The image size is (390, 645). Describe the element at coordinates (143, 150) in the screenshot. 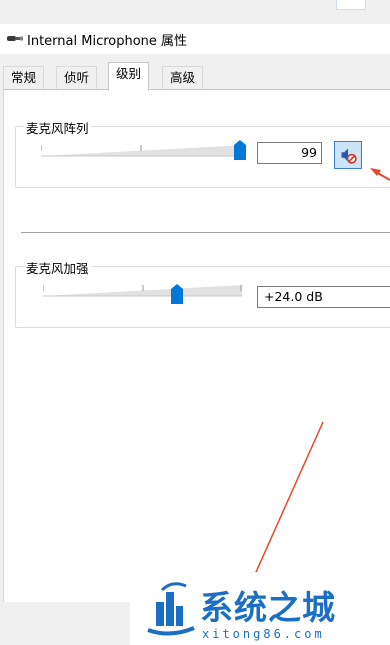

I see `mic-array-slider-track` at that location.